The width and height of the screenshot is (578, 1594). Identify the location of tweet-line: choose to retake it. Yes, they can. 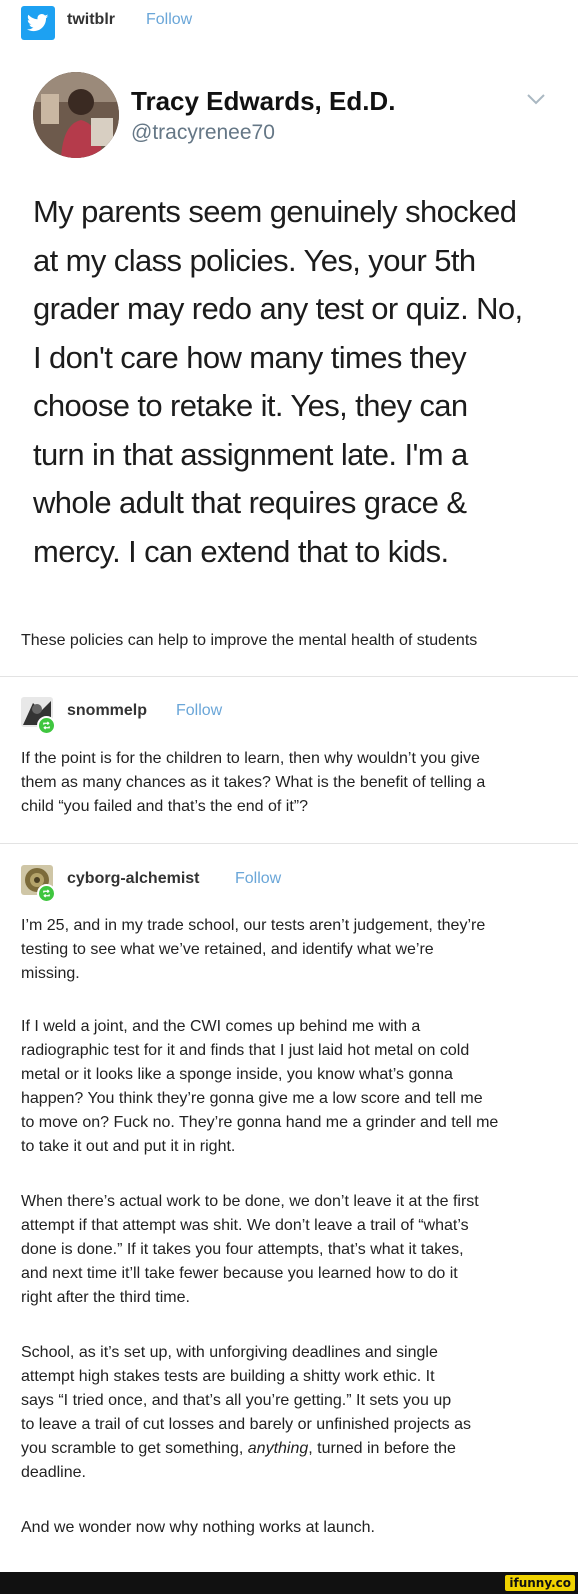
(250, 405).